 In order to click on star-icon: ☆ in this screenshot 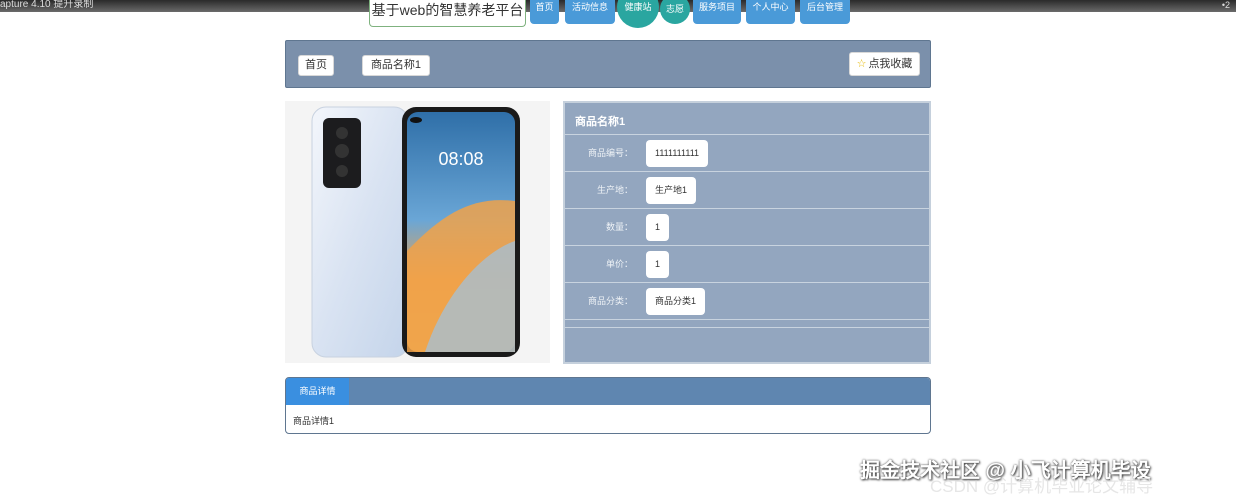, I will do `click(861, 64)`.